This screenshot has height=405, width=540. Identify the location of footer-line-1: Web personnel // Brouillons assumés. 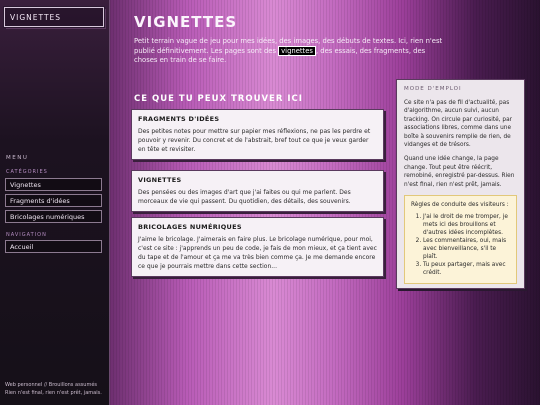
(51, 385).